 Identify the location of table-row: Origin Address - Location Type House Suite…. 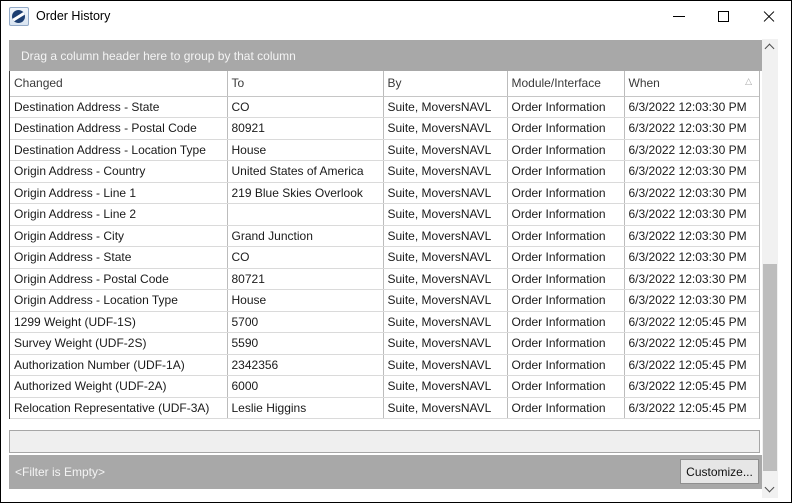
(384, 300).